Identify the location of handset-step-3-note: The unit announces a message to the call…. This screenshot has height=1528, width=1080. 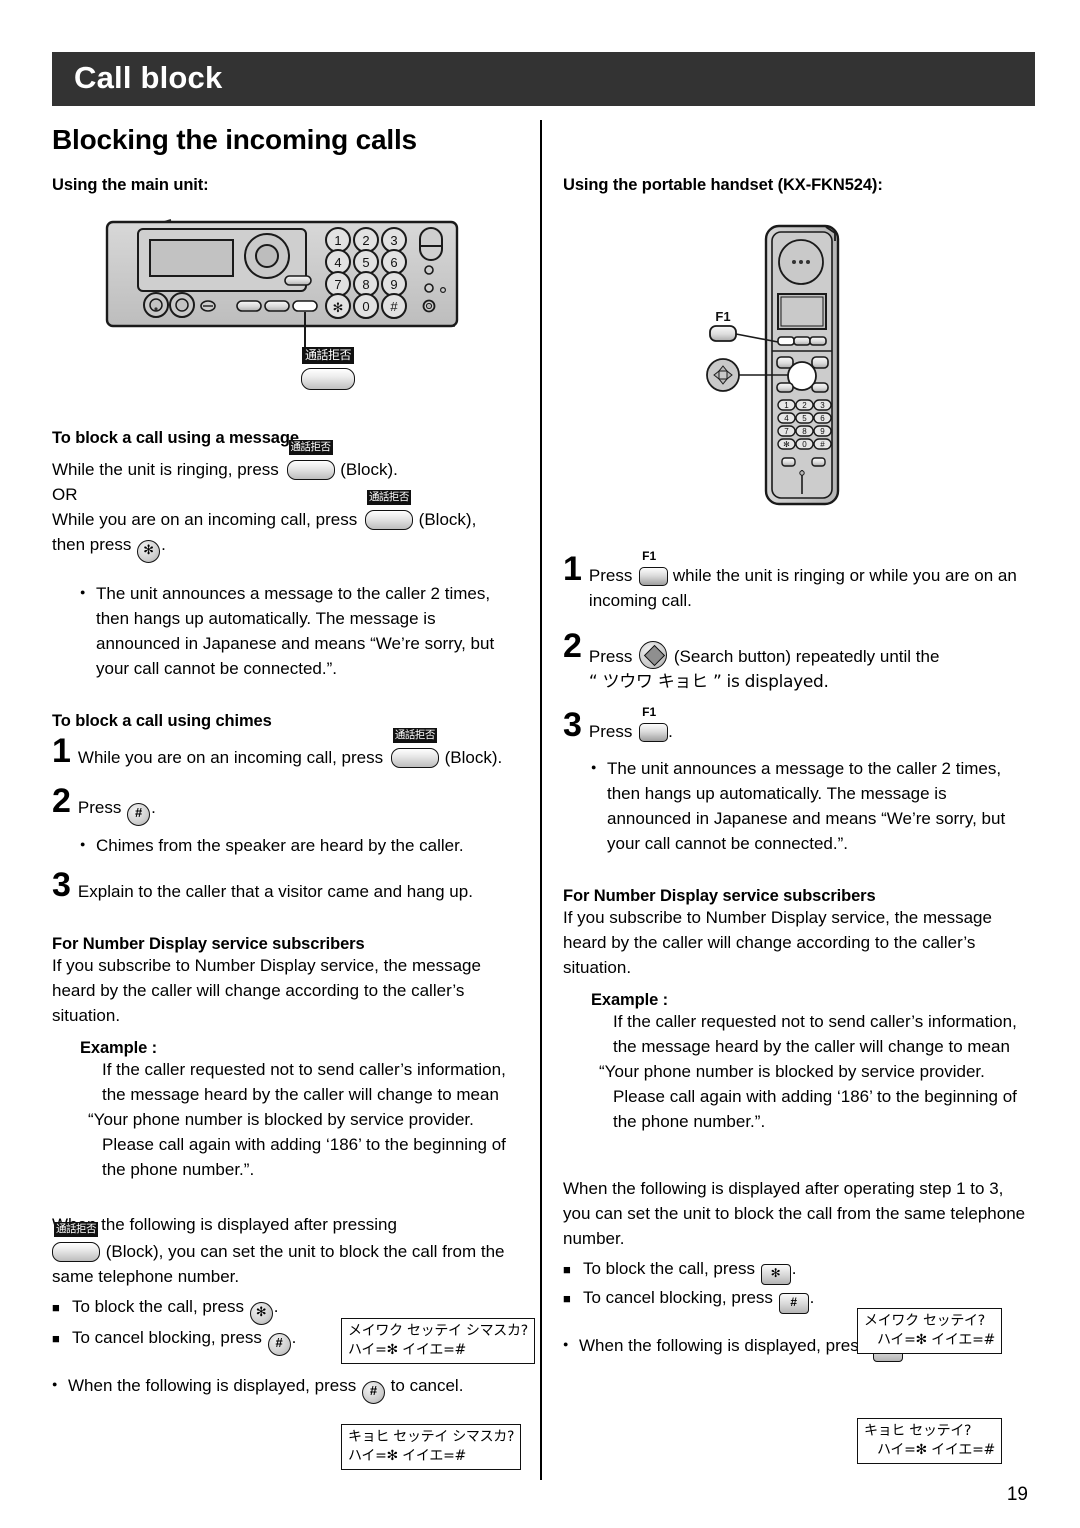
(798, 807).